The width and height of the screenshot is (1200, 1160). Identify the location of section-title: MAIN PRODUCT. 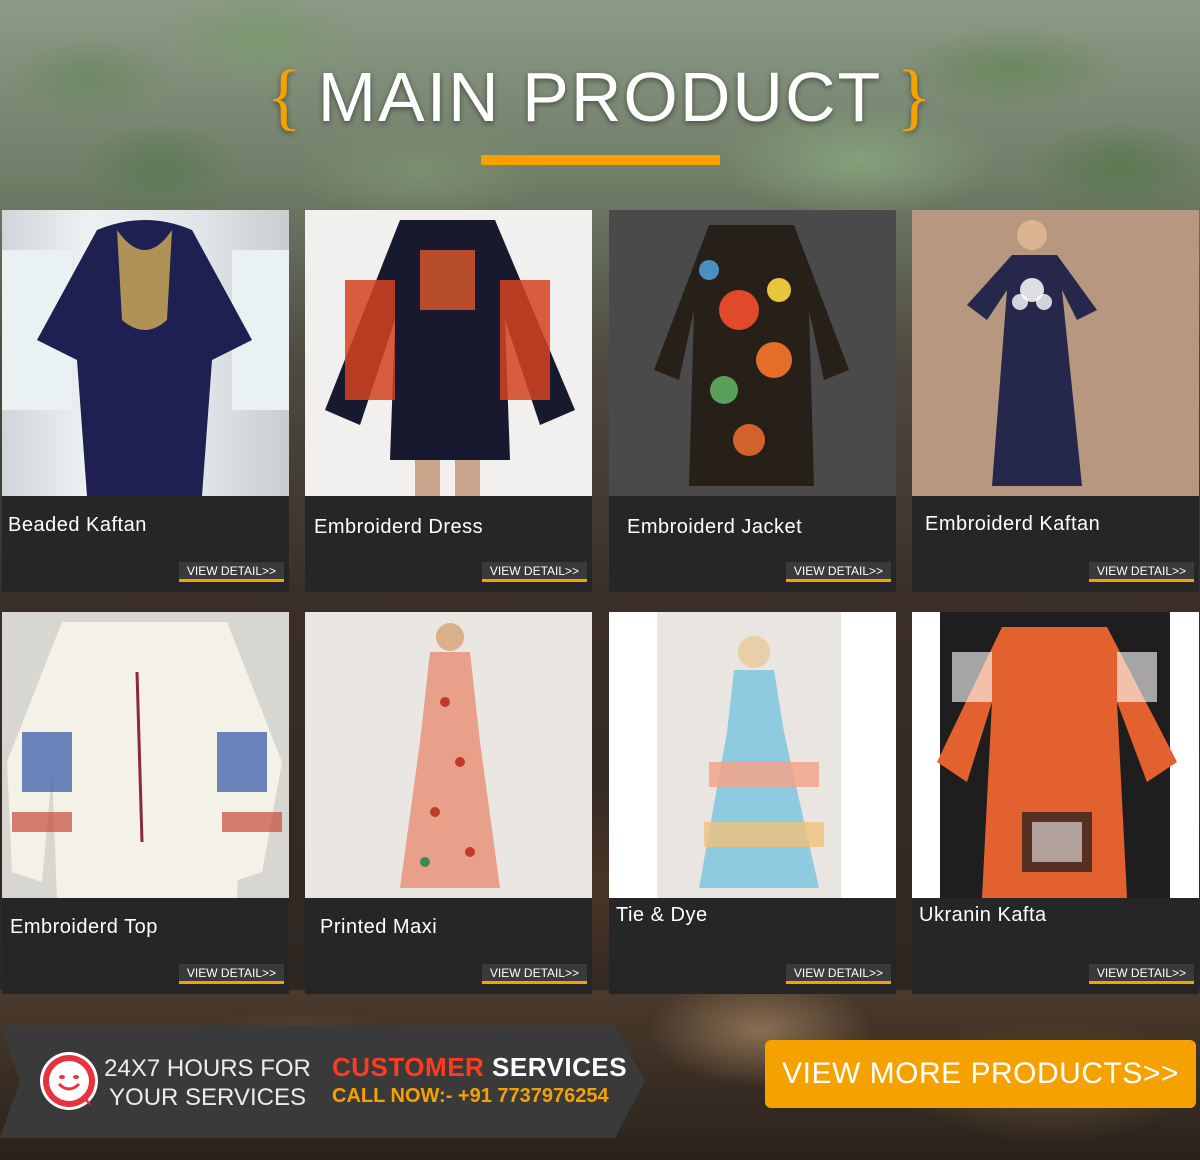
(600, 97).